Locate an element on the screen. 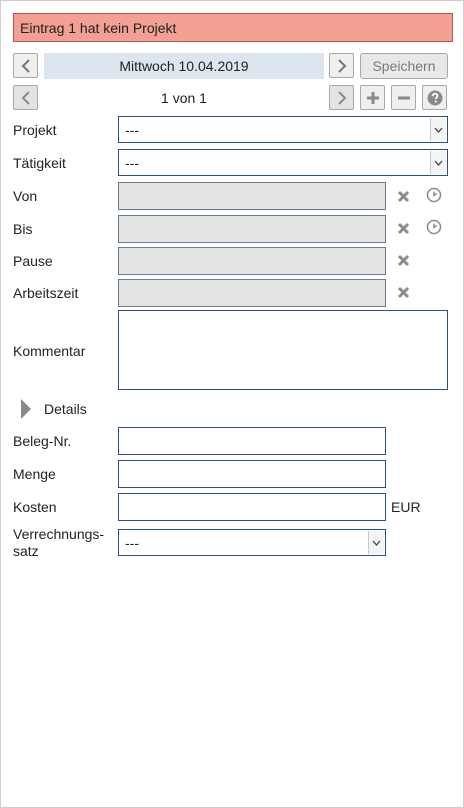 Image resolution: width=464 pixels, height=808 pixels. clear-von-button is located at coordinates (403, 196).